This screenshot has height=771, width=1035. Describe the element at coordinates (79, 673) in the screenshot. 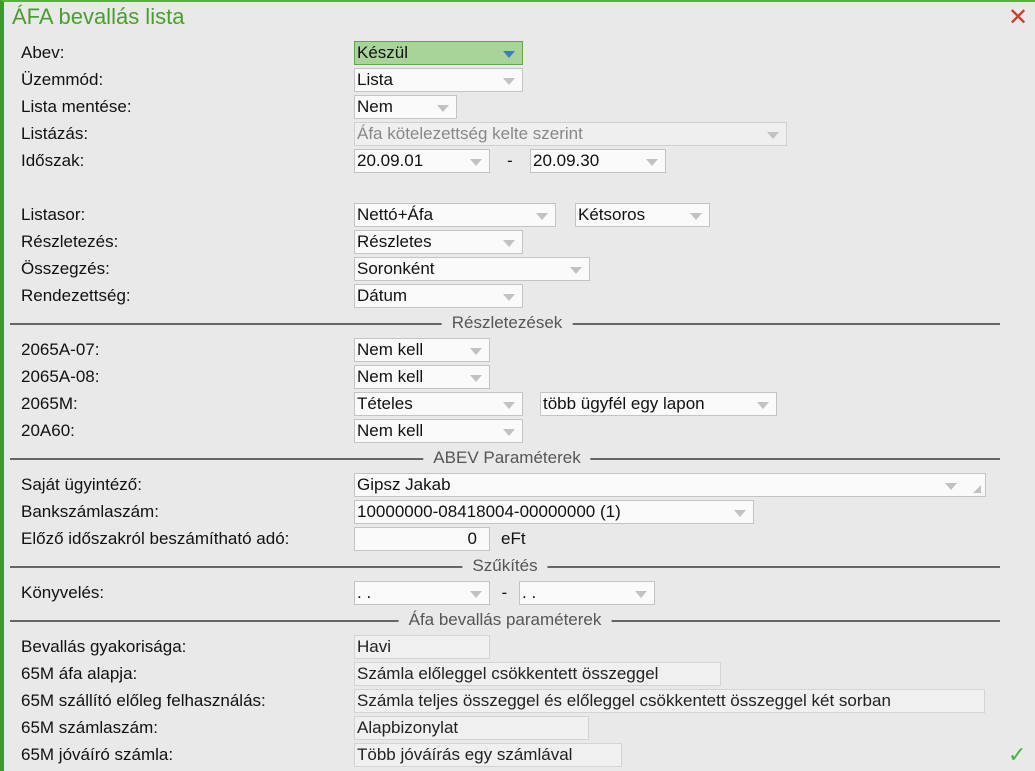

I see `field-label: 65M áfa alapja:` at that location.